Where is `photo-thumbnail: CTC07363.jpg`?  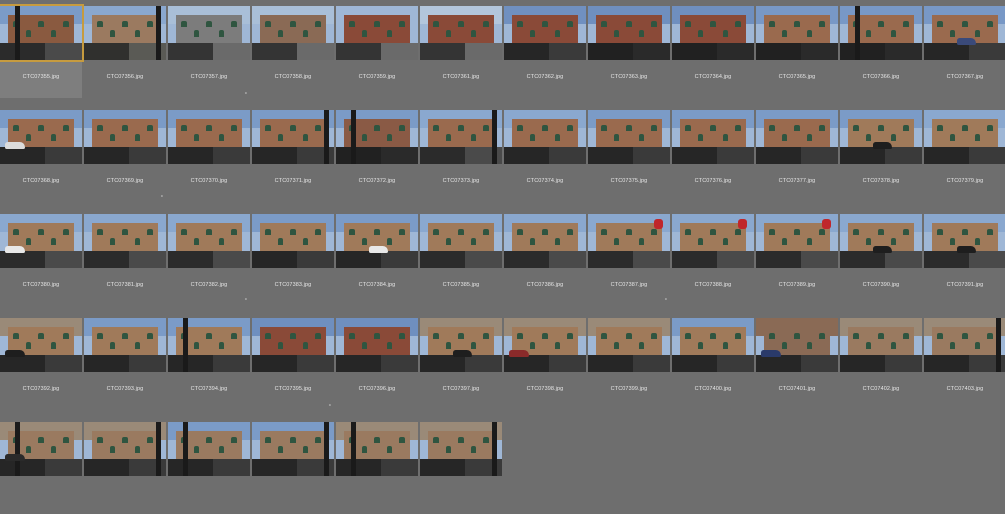
photo-thumbnail: CTC07363.jpg is located at coordinates (629, 52).